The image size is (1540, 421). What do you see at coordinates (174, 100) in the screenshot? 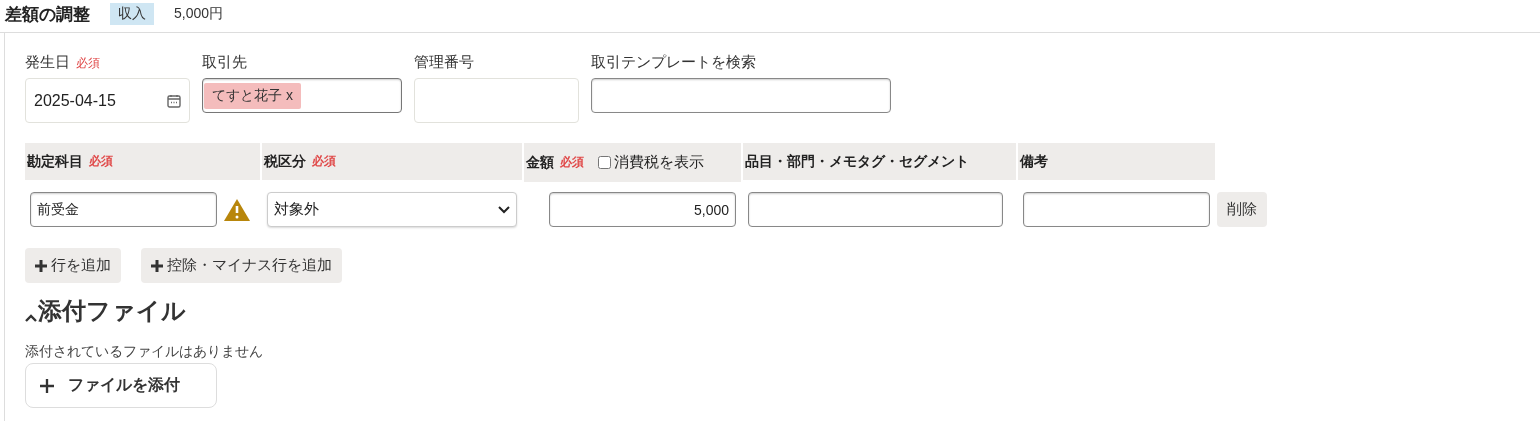
I see `calendar-icon` at bounding box center [174, 100].